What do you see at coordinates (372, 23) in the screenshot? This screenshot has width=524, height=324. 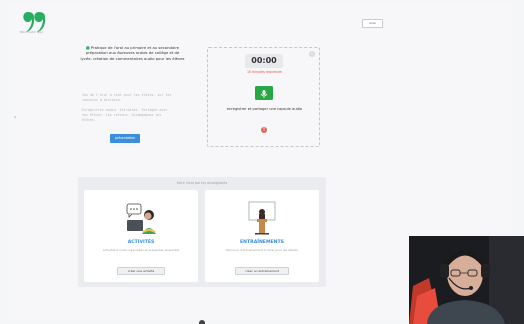 I see `help-button: Aide` at bounding box center [372, 23].